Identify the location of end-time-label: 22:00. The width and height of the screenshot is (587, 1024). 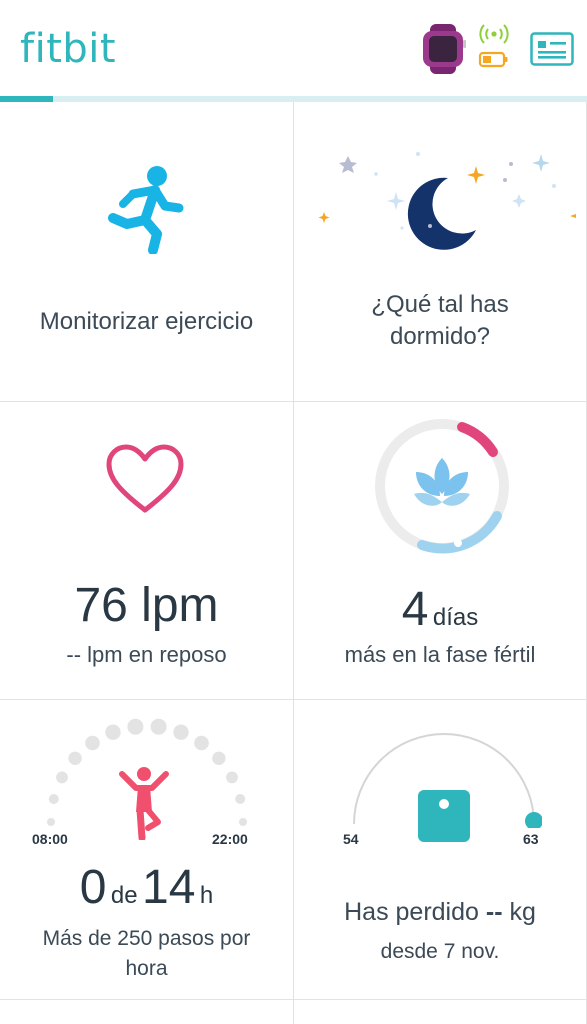
(230, 839).